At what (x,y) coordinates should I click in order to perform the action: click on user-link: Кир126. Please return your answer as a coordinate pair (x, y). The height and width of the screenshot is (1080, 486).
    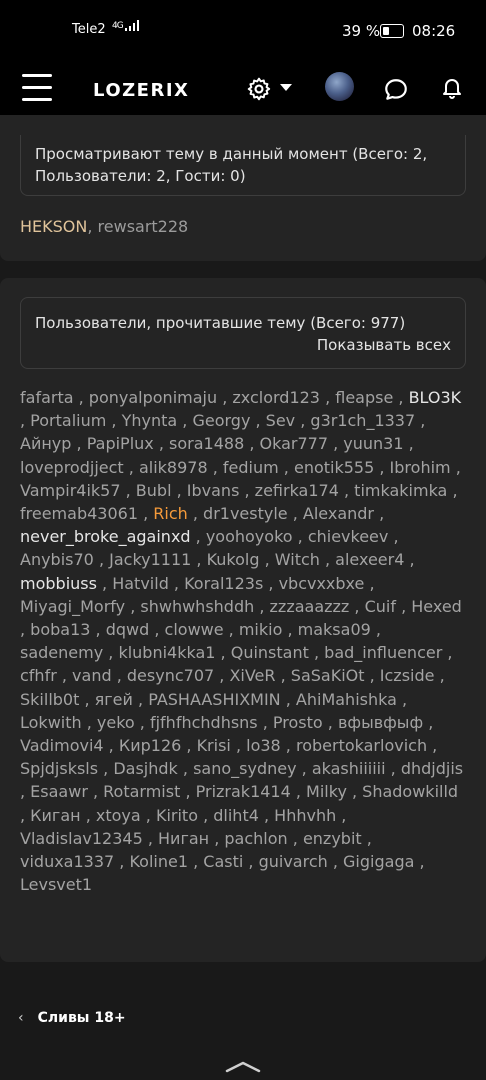
    Looking at the image, I should click on (150, 745).